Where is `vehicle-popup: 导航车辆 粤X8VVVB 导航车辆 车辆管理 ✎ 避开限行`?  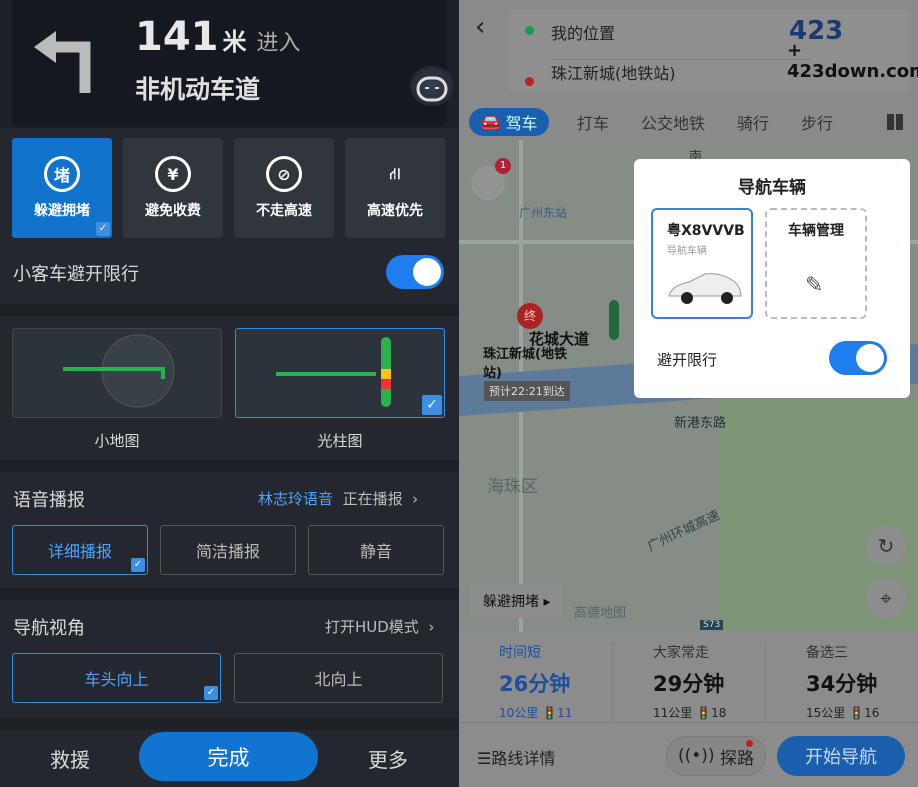
vehicle-popup: 导航车辆 粤X8VVVB 导航车辆 车辆管理 ✎ 避开限行 is located at coordinates (772, 278).